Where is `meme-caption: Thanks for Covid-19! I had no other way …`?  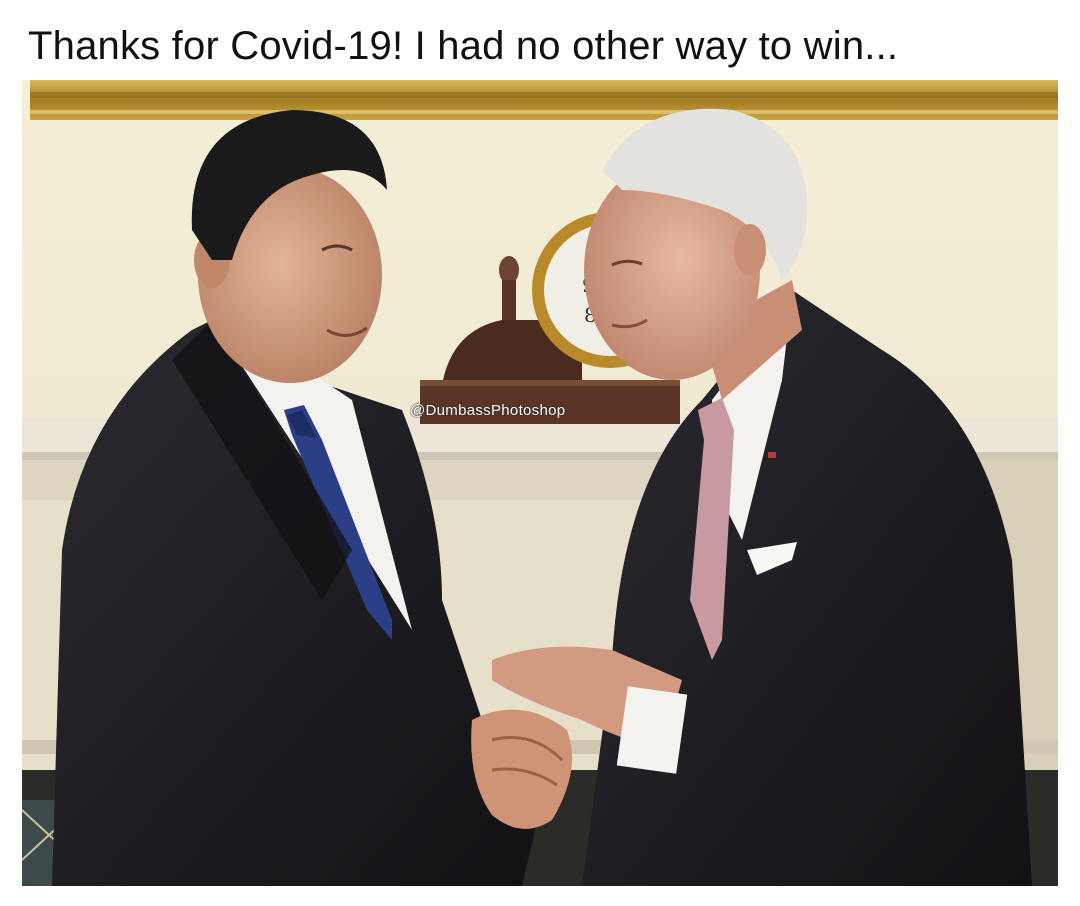 meme-caption: Thanks for Covid-19! I had no other way … is located at coordinates (463, 46).